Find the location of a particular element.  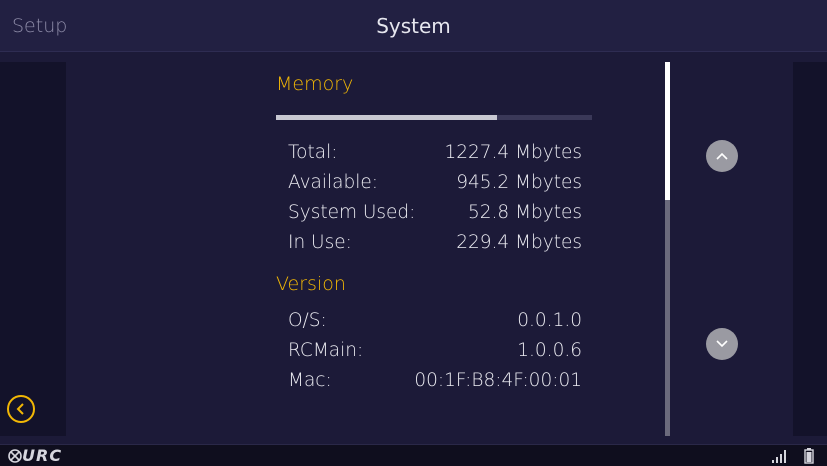

row-value: 00:1F:B8:4F:00:01 is located at coordinates (498, 380).